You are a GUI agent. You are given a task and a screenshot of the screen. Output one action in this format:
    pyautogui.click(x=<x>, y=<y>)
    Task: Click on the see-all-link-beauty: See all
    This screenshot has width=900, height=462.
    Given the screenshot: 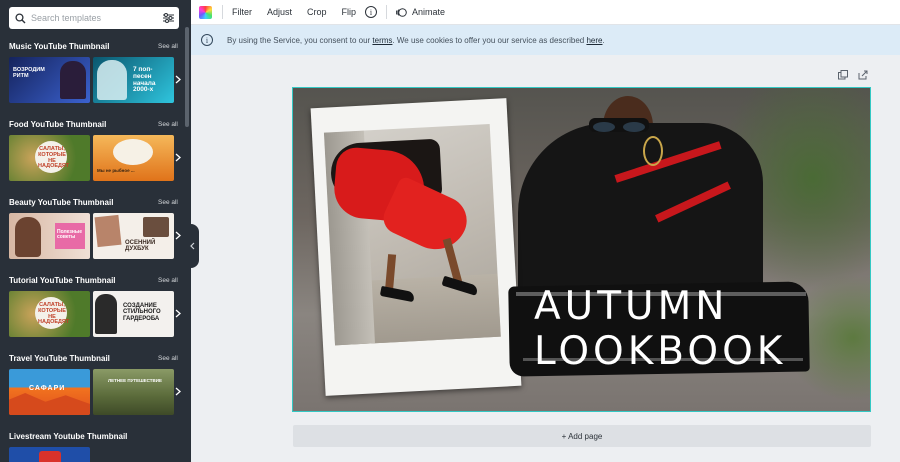 What is the action you would take?
    pyautogui.click(x=168, y=202)
    